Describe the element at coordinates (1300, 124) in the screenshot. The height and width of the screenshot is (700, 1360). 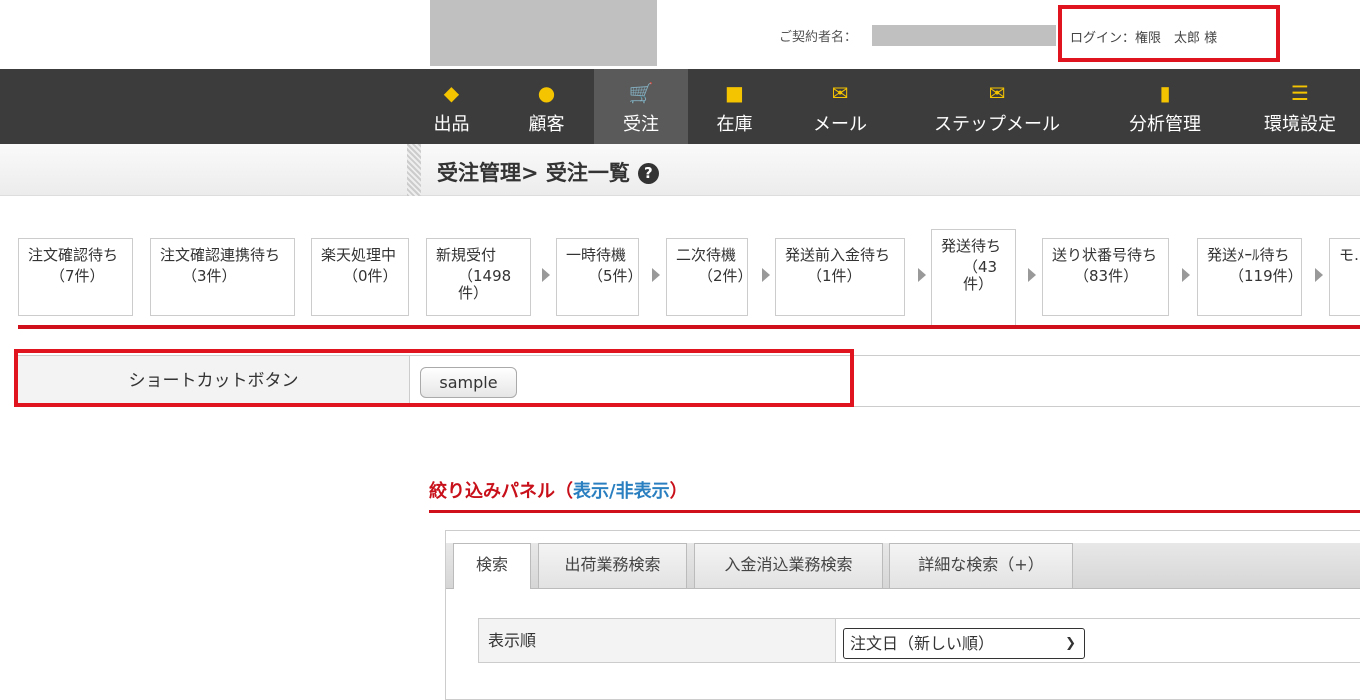
I see `nav-label: 環境設定` at that location.